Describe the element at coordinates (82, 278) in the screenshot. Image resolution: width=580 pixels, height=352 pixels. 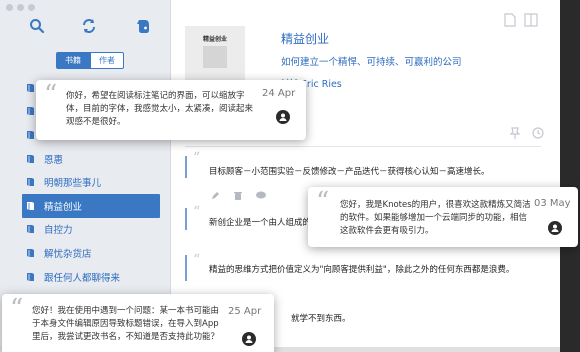
I see `sidebar-book-label: 跟任何人都聊得来` at that location.